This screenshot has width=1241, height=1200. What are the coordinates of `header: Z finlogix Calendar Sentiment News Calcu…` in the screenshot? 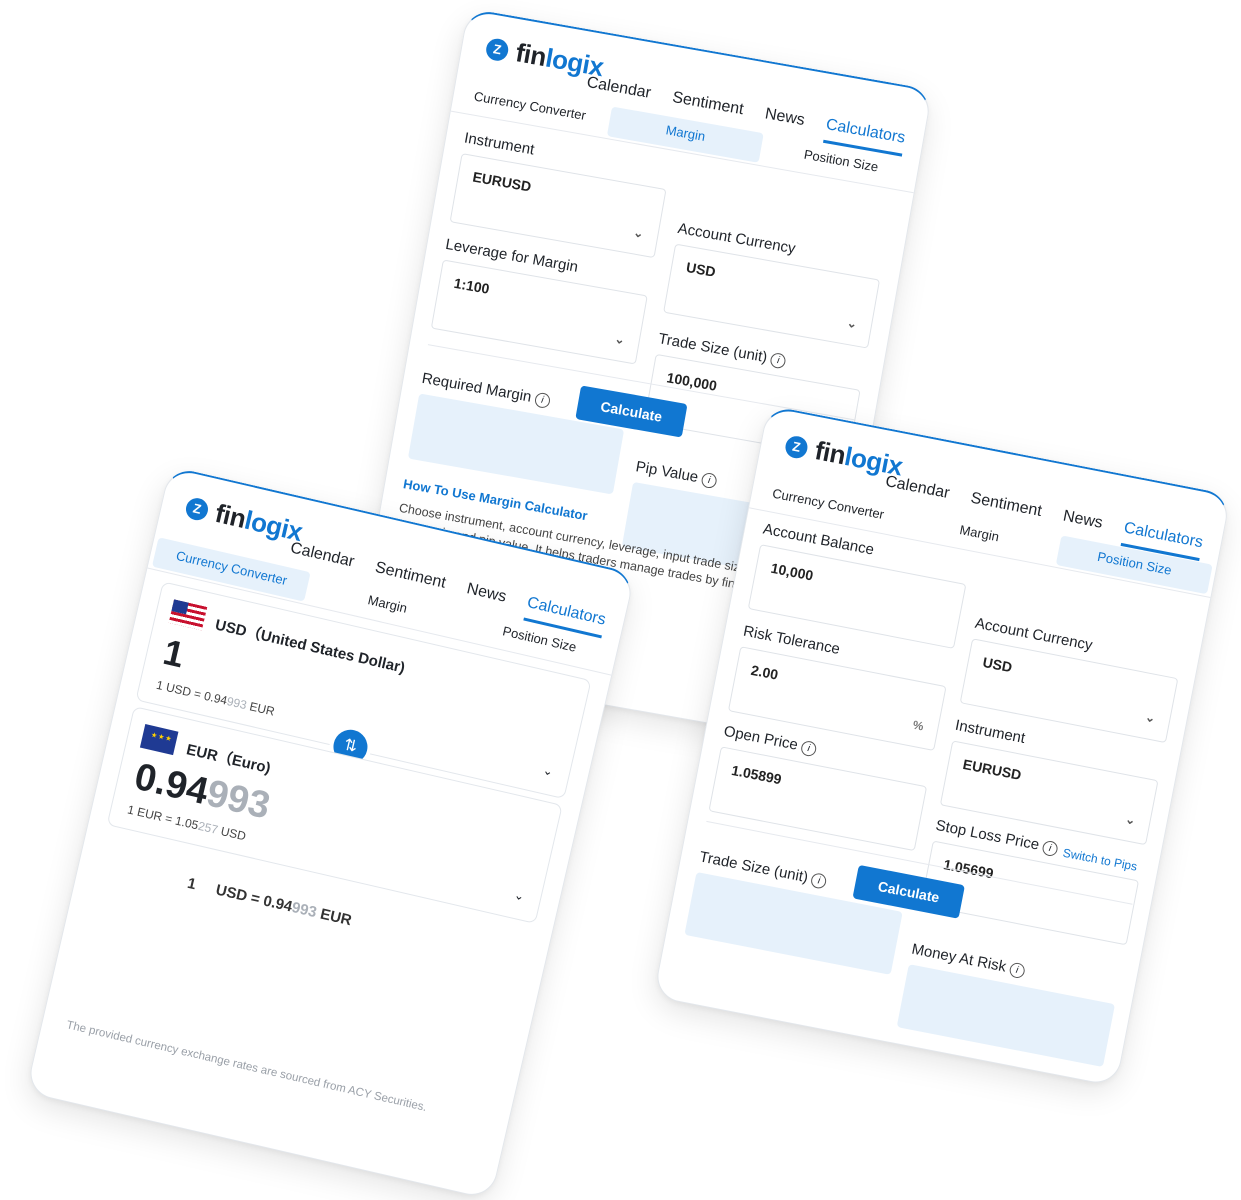 It's located at (692, 98).